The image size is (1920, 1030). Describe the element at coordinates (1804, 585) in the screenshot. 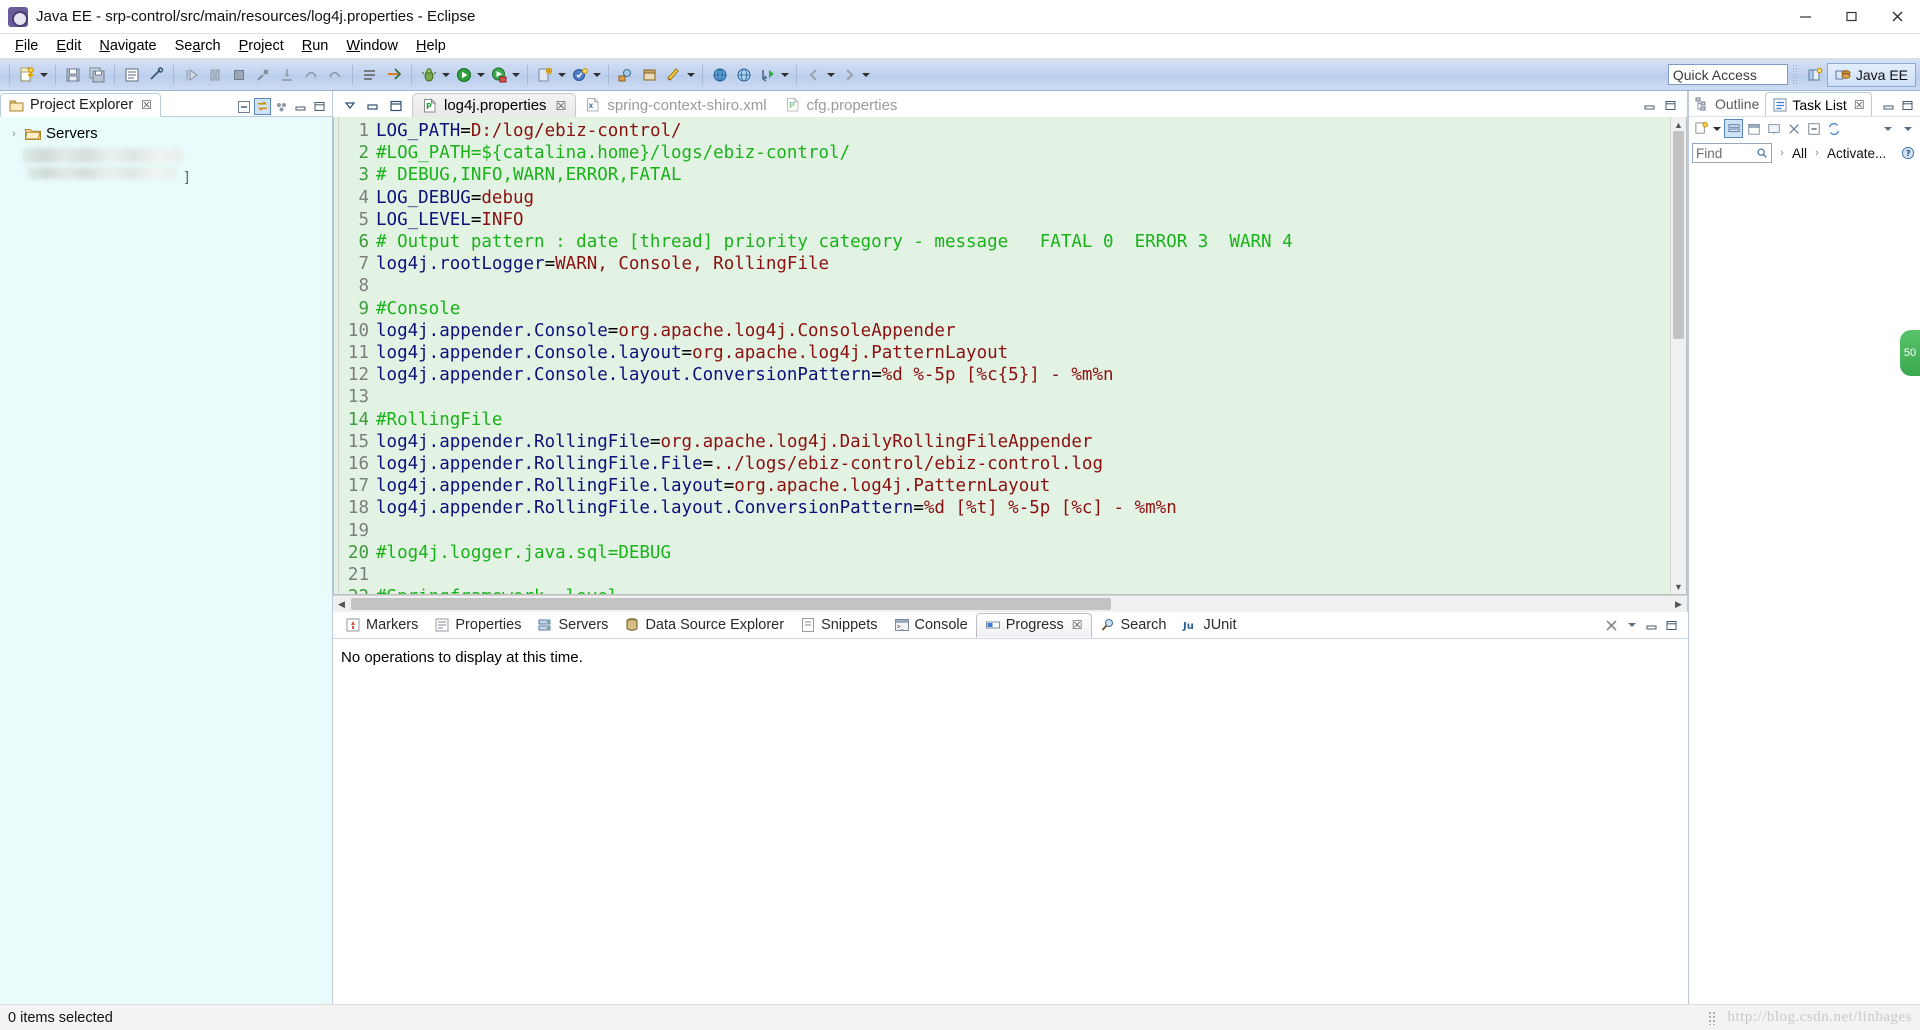

I see `task-list-content` at that location.